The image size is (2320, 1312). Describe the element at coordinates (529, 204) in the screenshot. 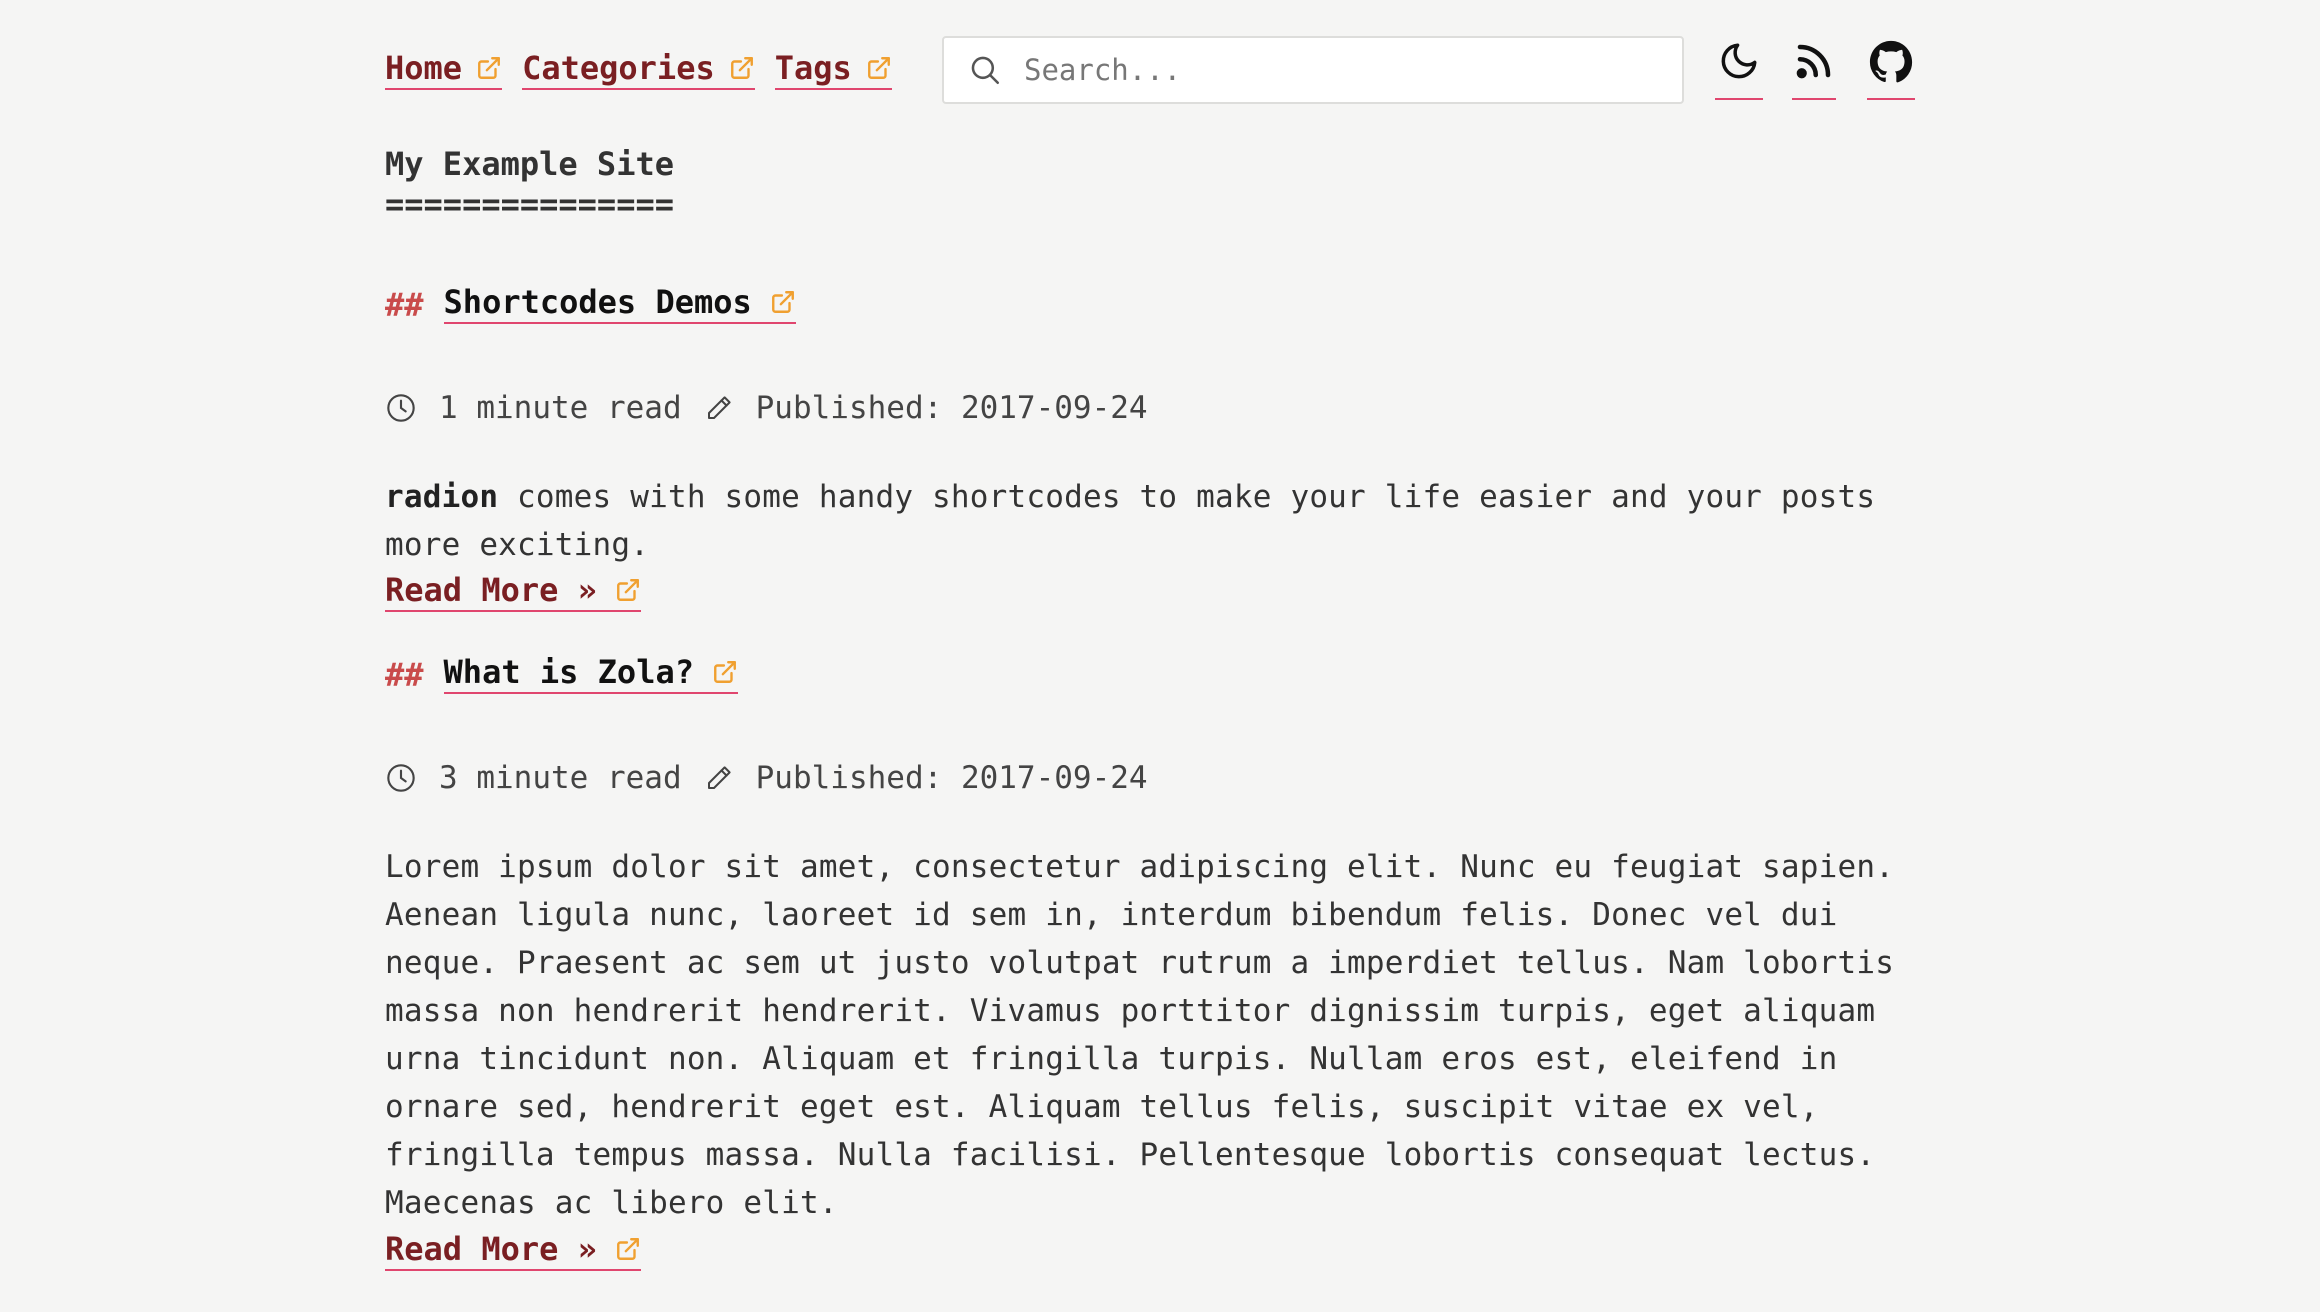

I see `site-title-underline: ===============` at that location.